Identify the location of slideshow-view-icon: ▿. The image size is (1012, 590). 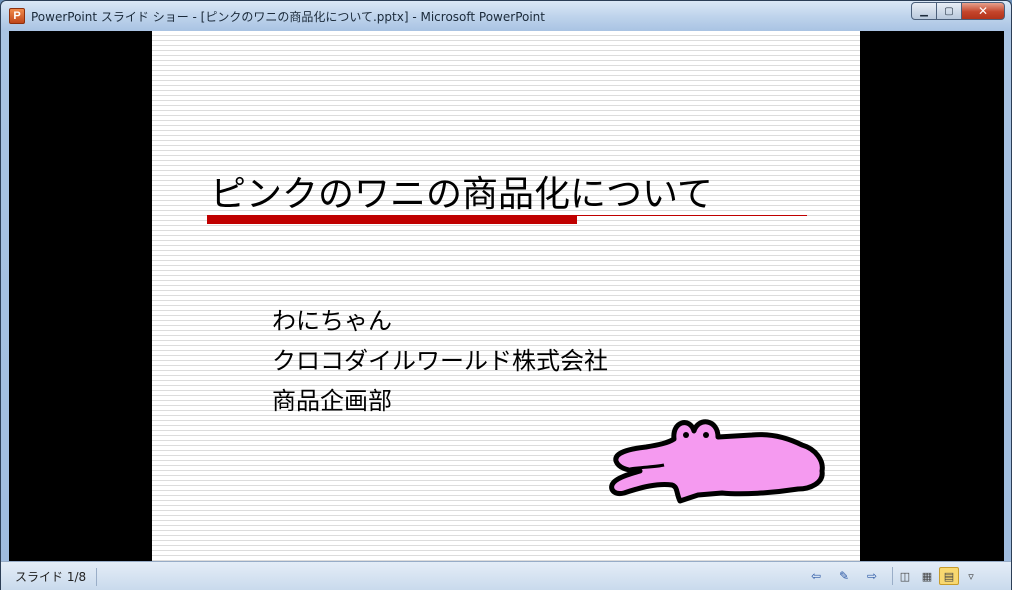
(971, 576).